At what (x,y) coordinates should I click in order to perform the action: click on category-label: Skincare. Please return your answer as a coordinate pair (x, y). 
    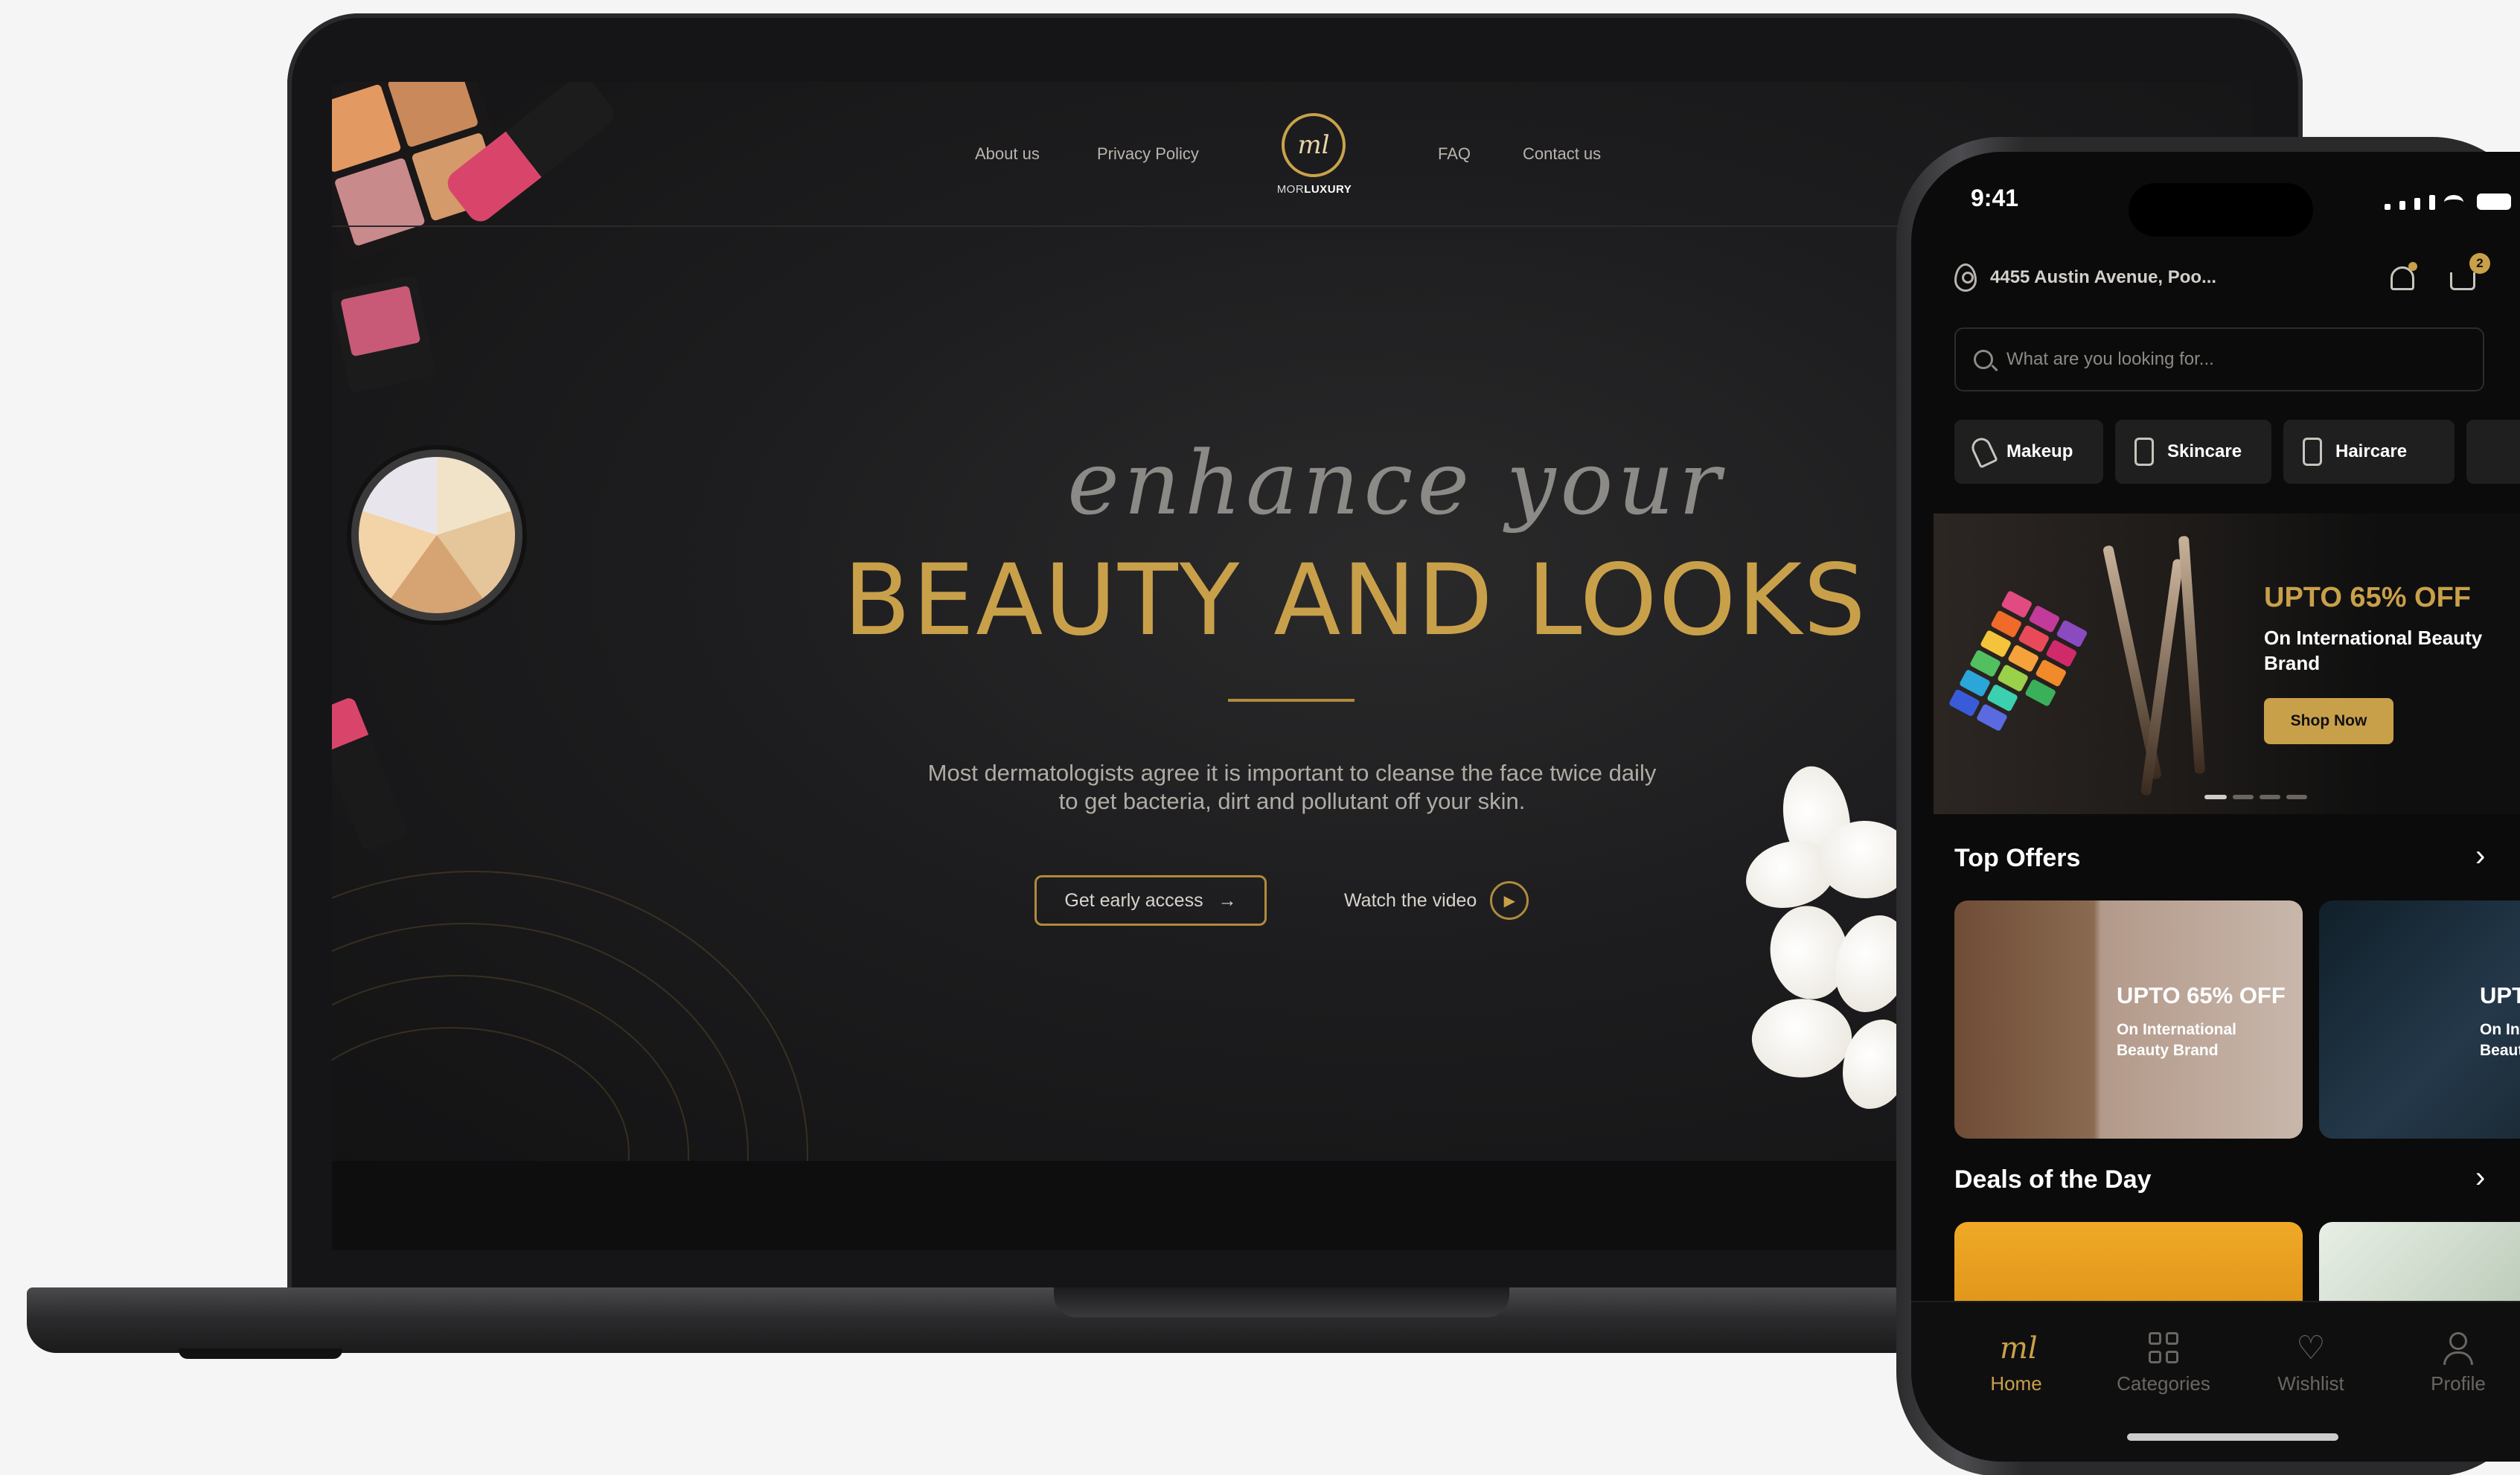
    Looking at the image, I should click on (2204, 451).